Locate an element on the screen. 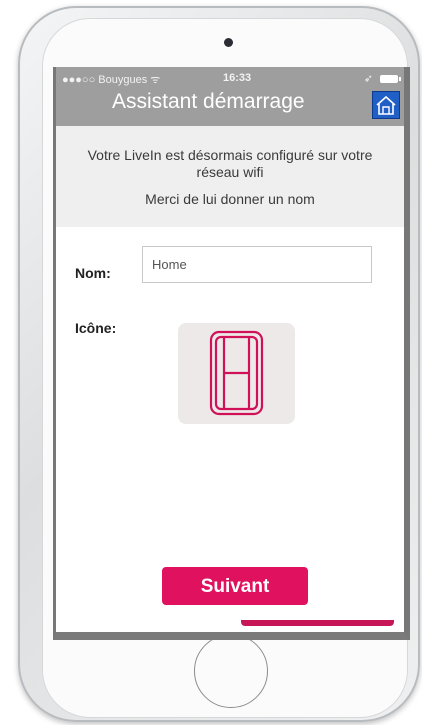  name-input is located at coordinates (257, 264).